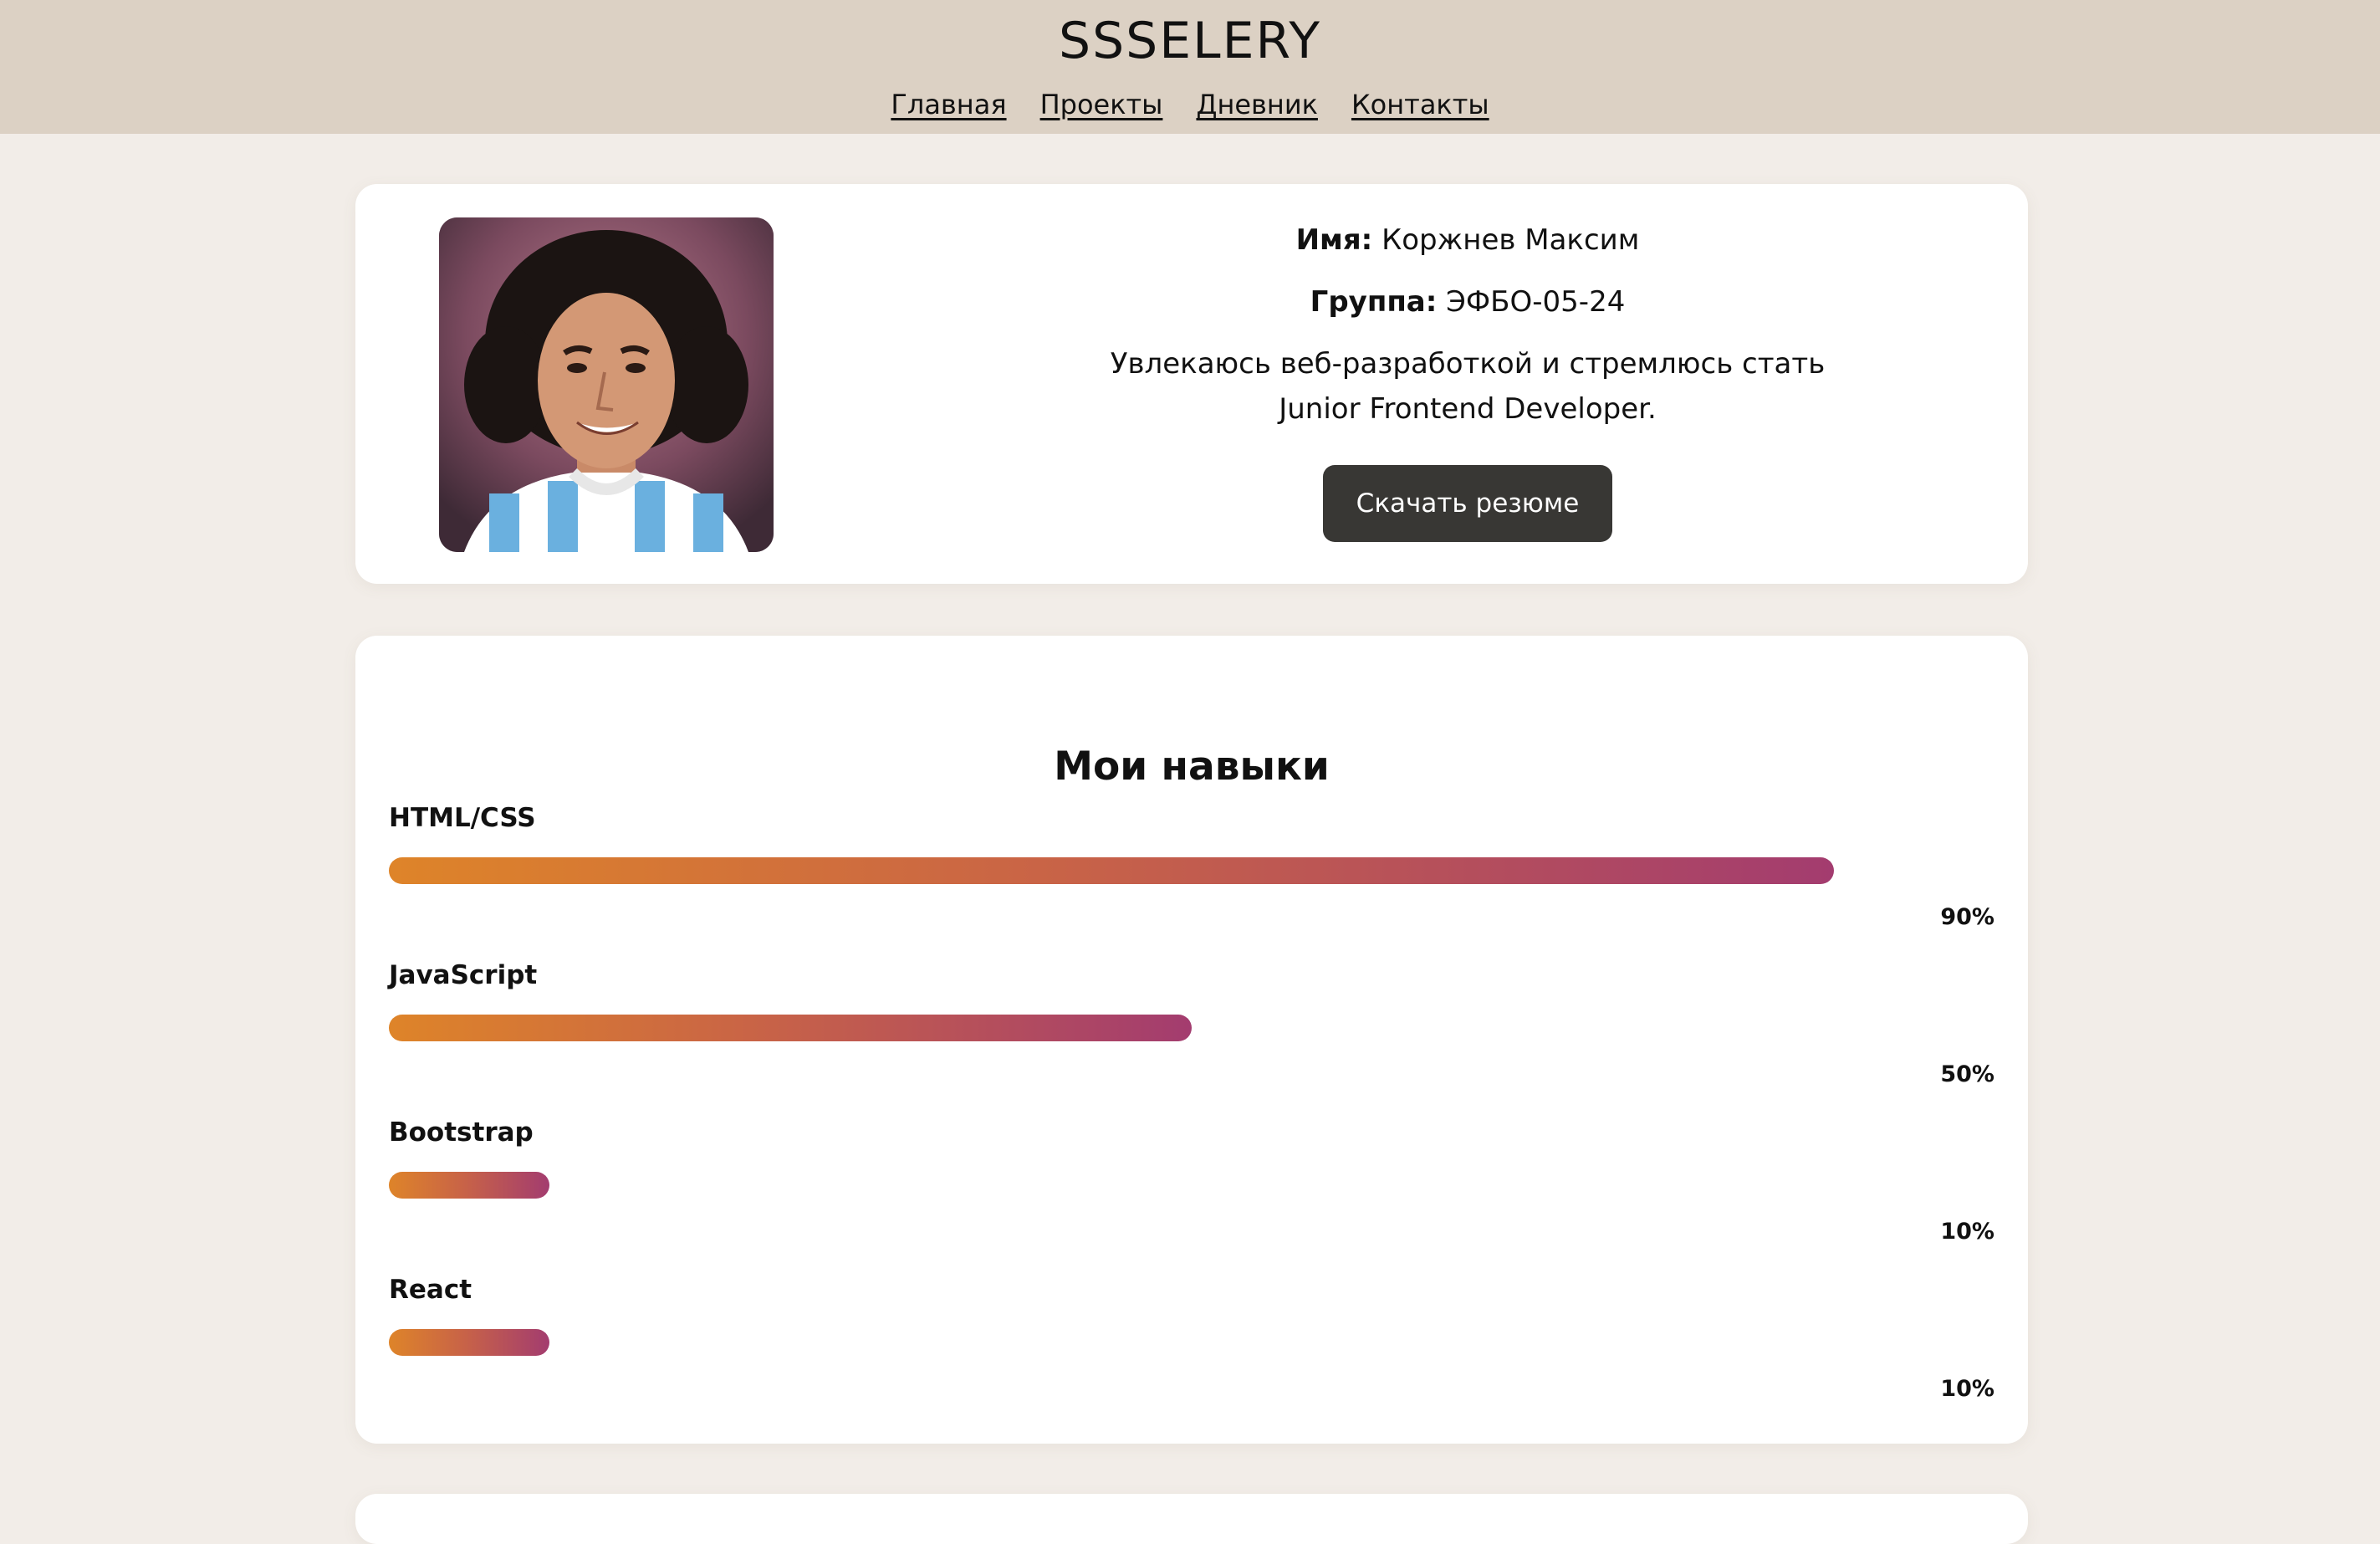 This screenshot has width=2380, height=1544. What do you see at coordinates (1334, 240) in the screenshot?
I see `name-label: Имя:` at bounding box center [1334, 240].